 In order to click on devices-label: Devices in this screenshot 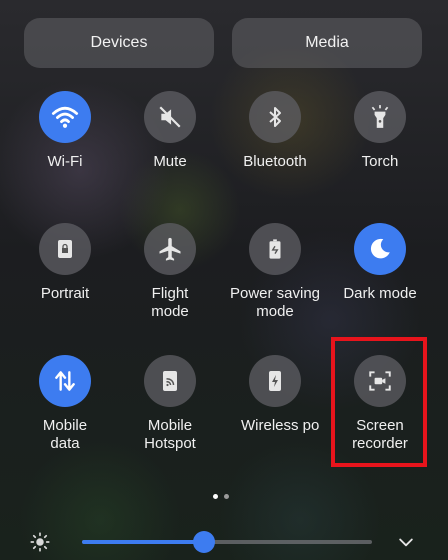, I will do `click(119, 42)`.